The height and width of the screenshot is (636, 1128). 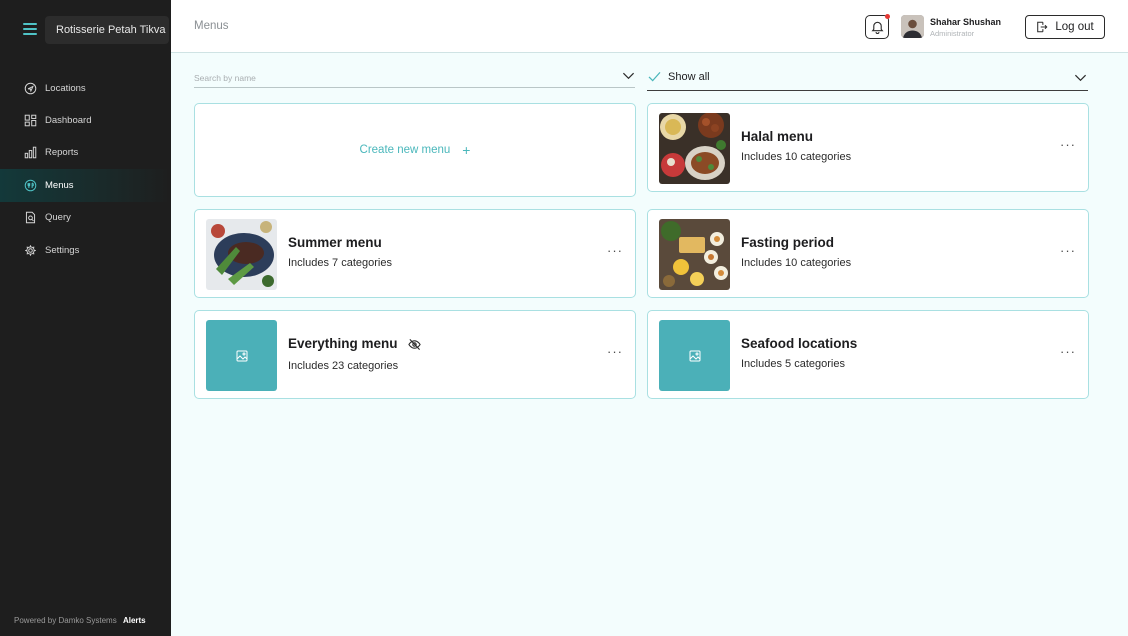 I want to click on menu-category-count: Includes 5 categories, so click(x=793, y=364).